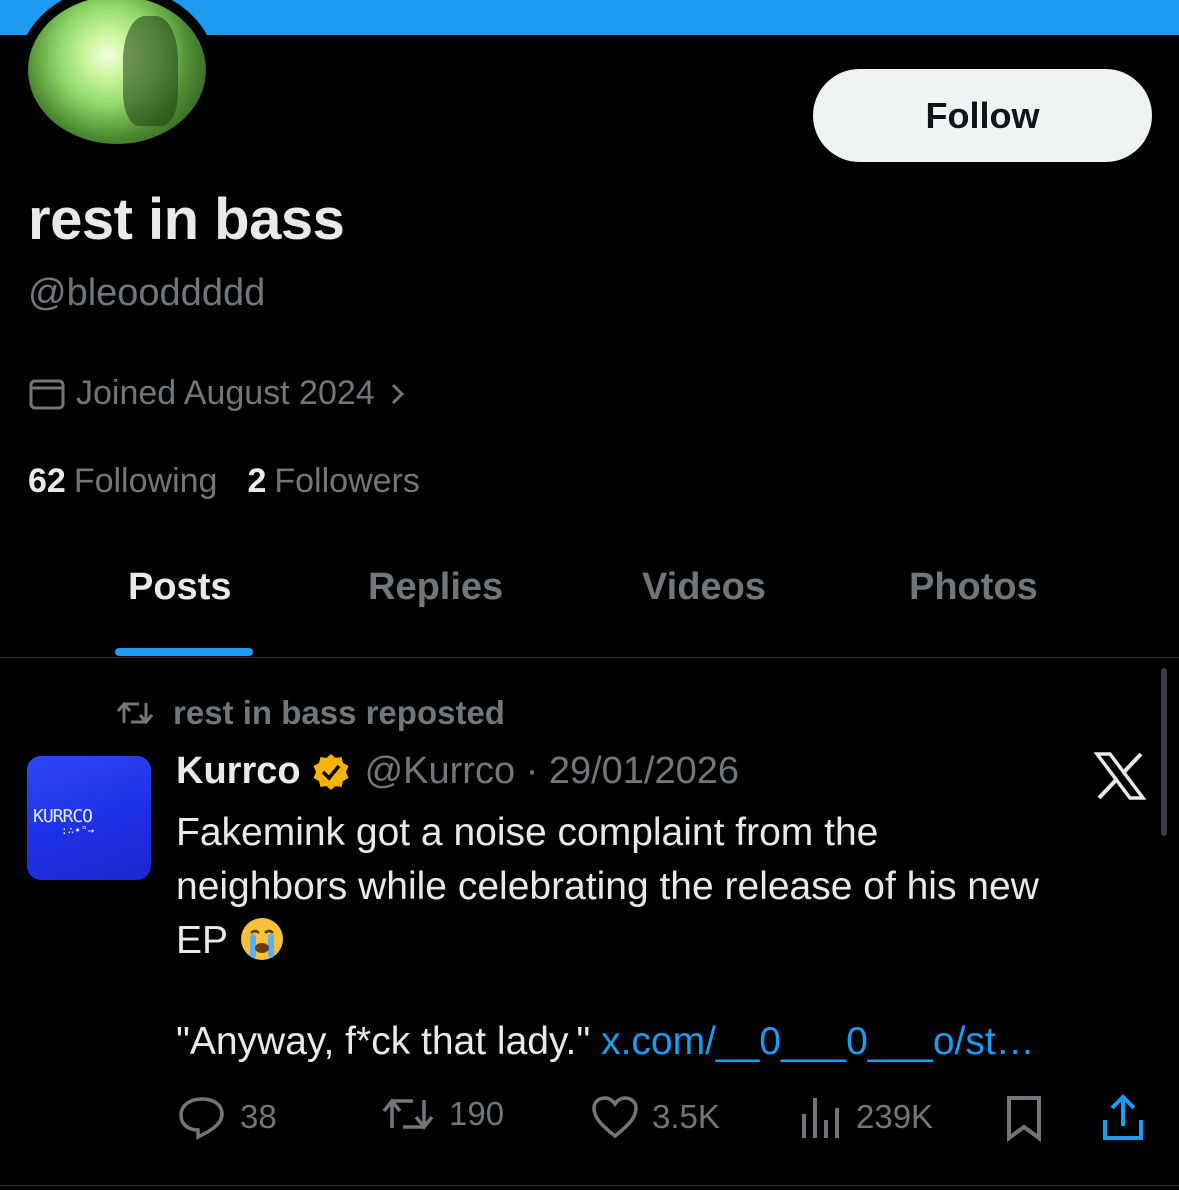 This screenshot has width=1179, height=1190. Describe the element at coordinates (347, 481) in the screenshot. I see `followers-label: Followers` at that location.